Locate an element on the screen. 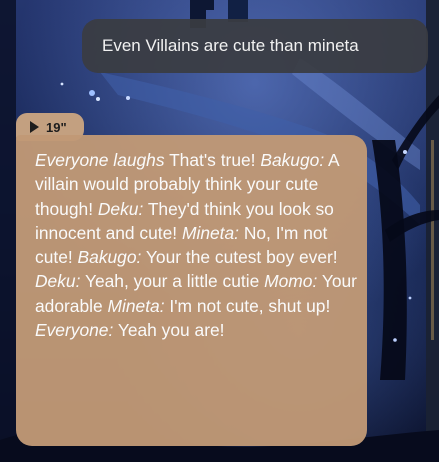  play-icon is located at coordinates (34, 127).